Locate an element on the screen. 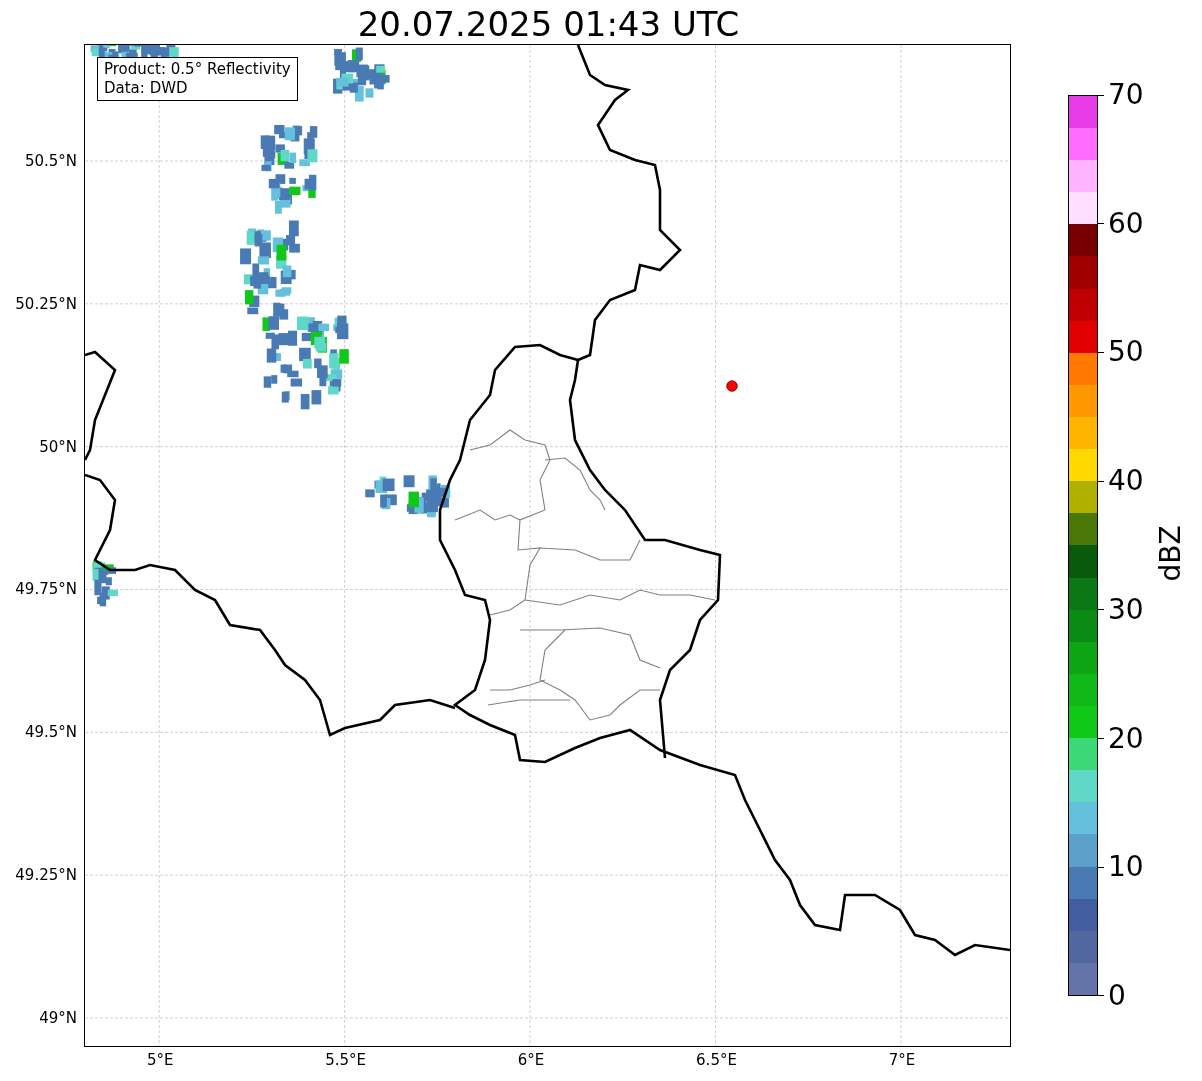 This screenshot has width=1202, height=1081. longitude-label: 5°E is located at coordinates (160, 1060).